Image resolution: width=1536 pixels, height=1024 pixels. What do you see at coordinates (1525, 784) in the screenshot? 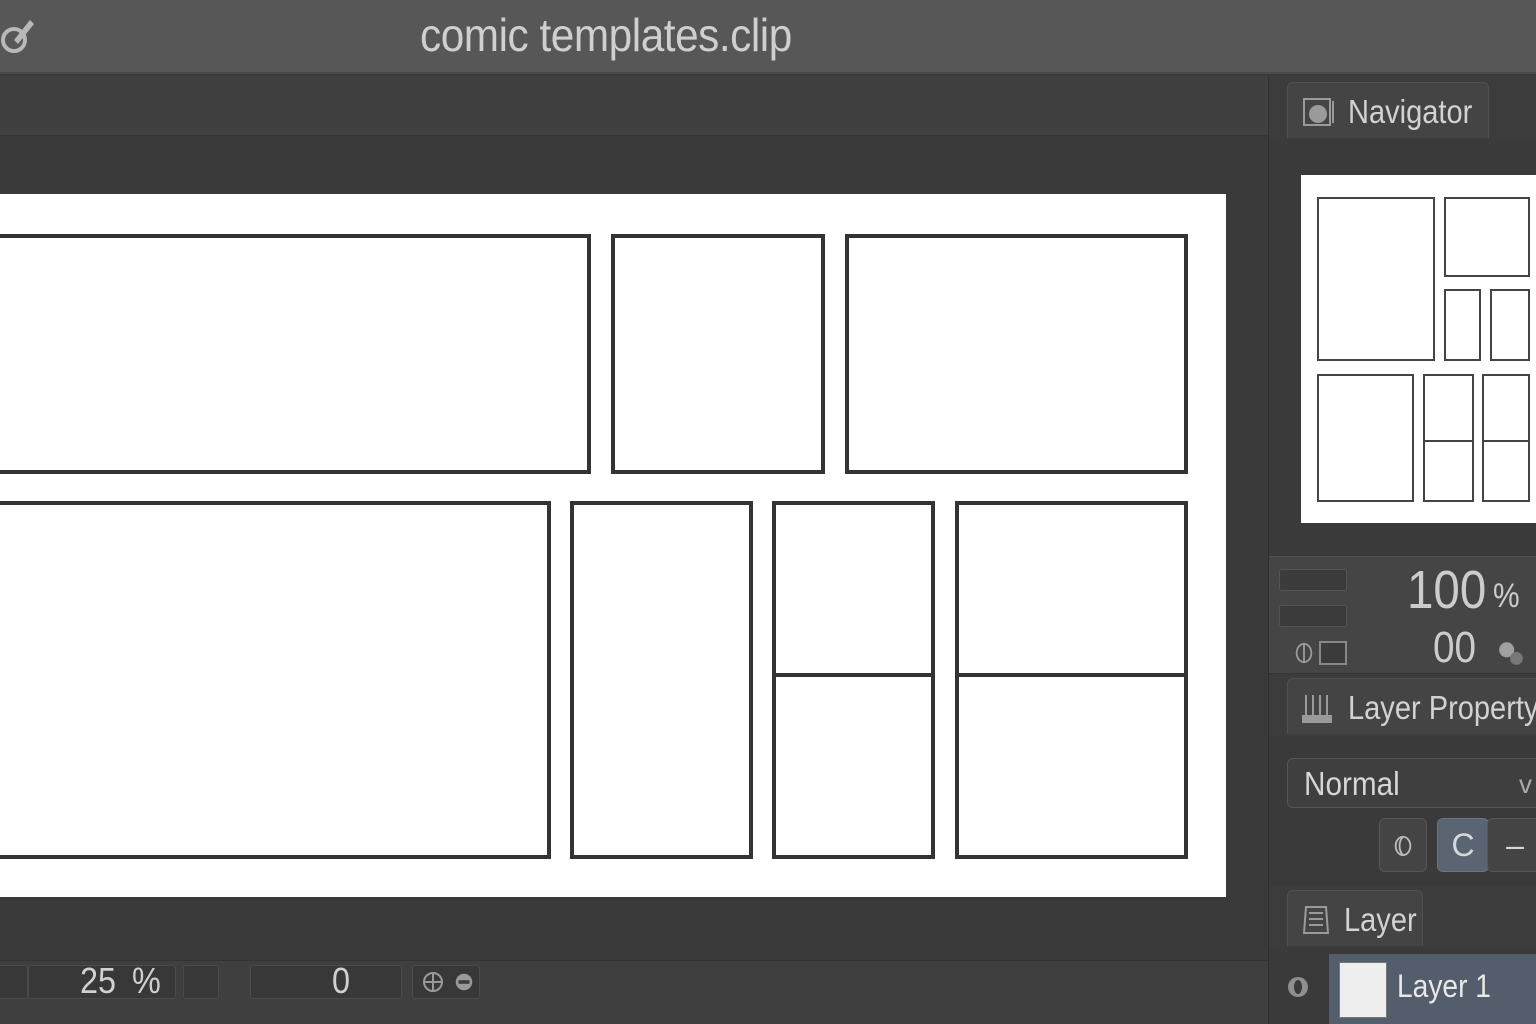
I see `chevron-down-icon: v` at bounding box center [1525, 784].